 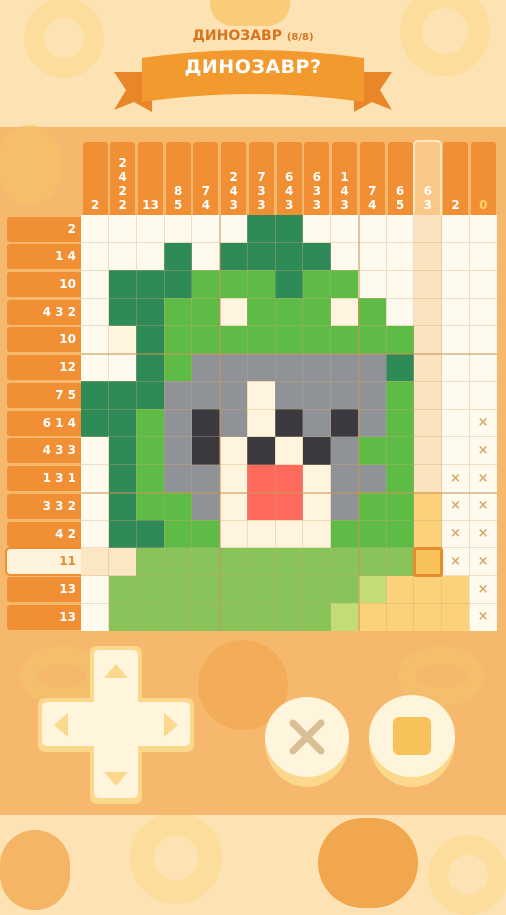 I want to click on cross-button, so click(x=307, y=742).